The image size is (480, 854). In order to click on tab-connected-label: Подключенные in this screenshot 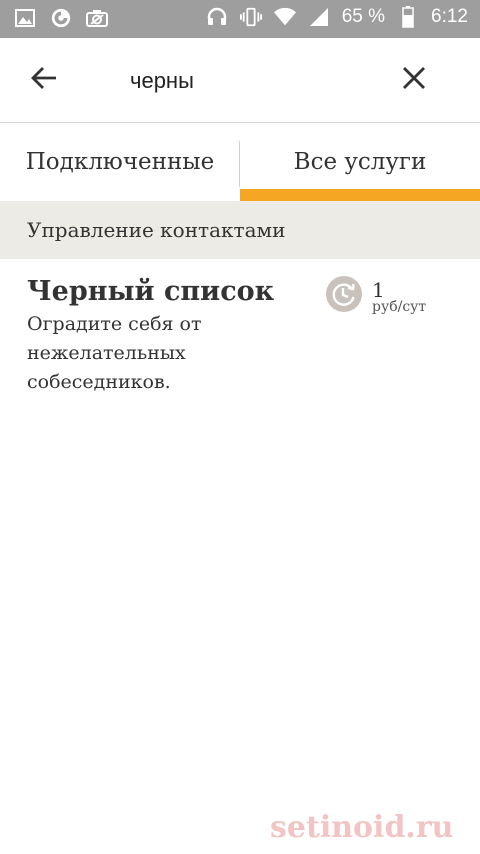, I will do `click(120, 162)`.